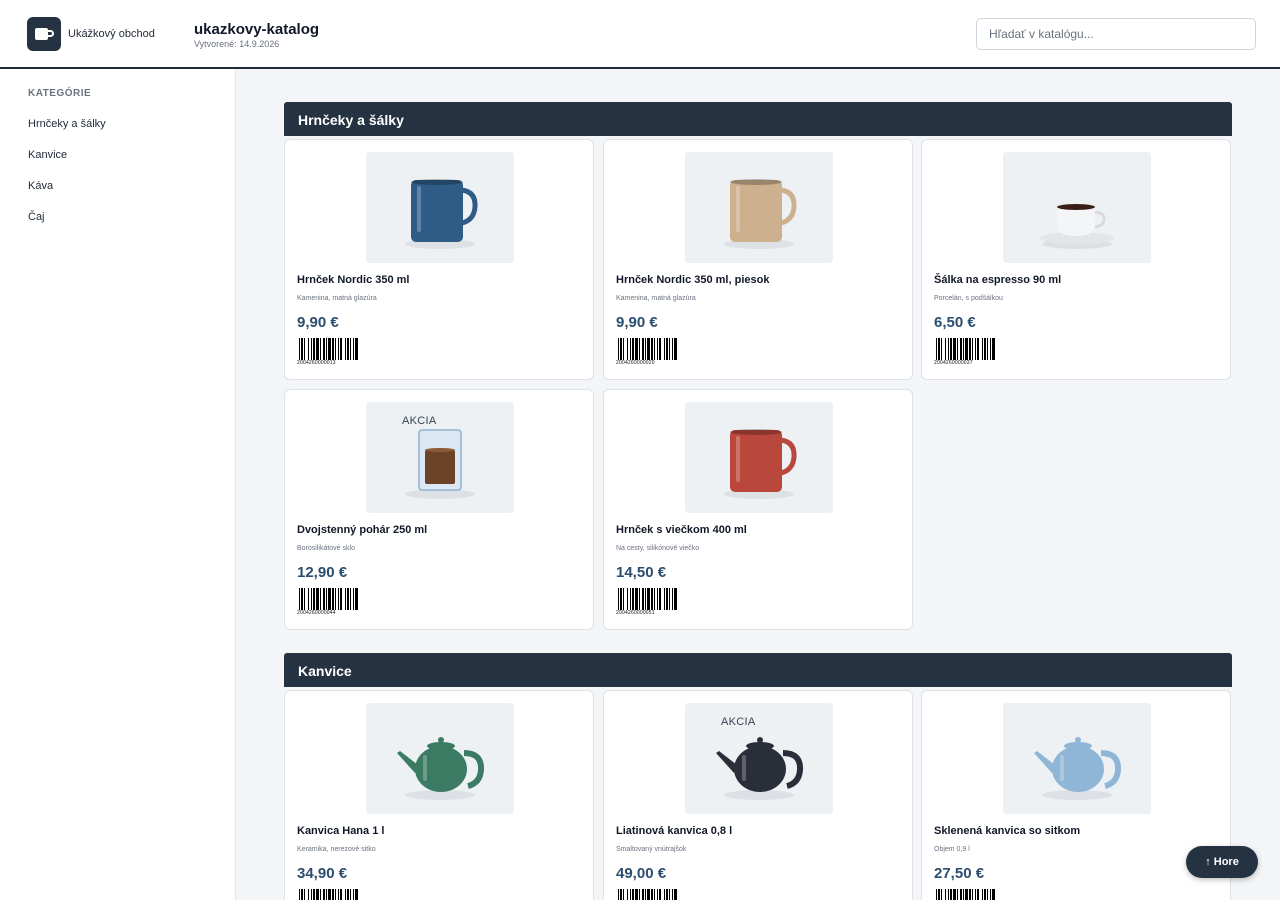 The width and height of the screenshot is (1280, 900). I want to click on product-ean: 2004260000044, so click(316, 613).